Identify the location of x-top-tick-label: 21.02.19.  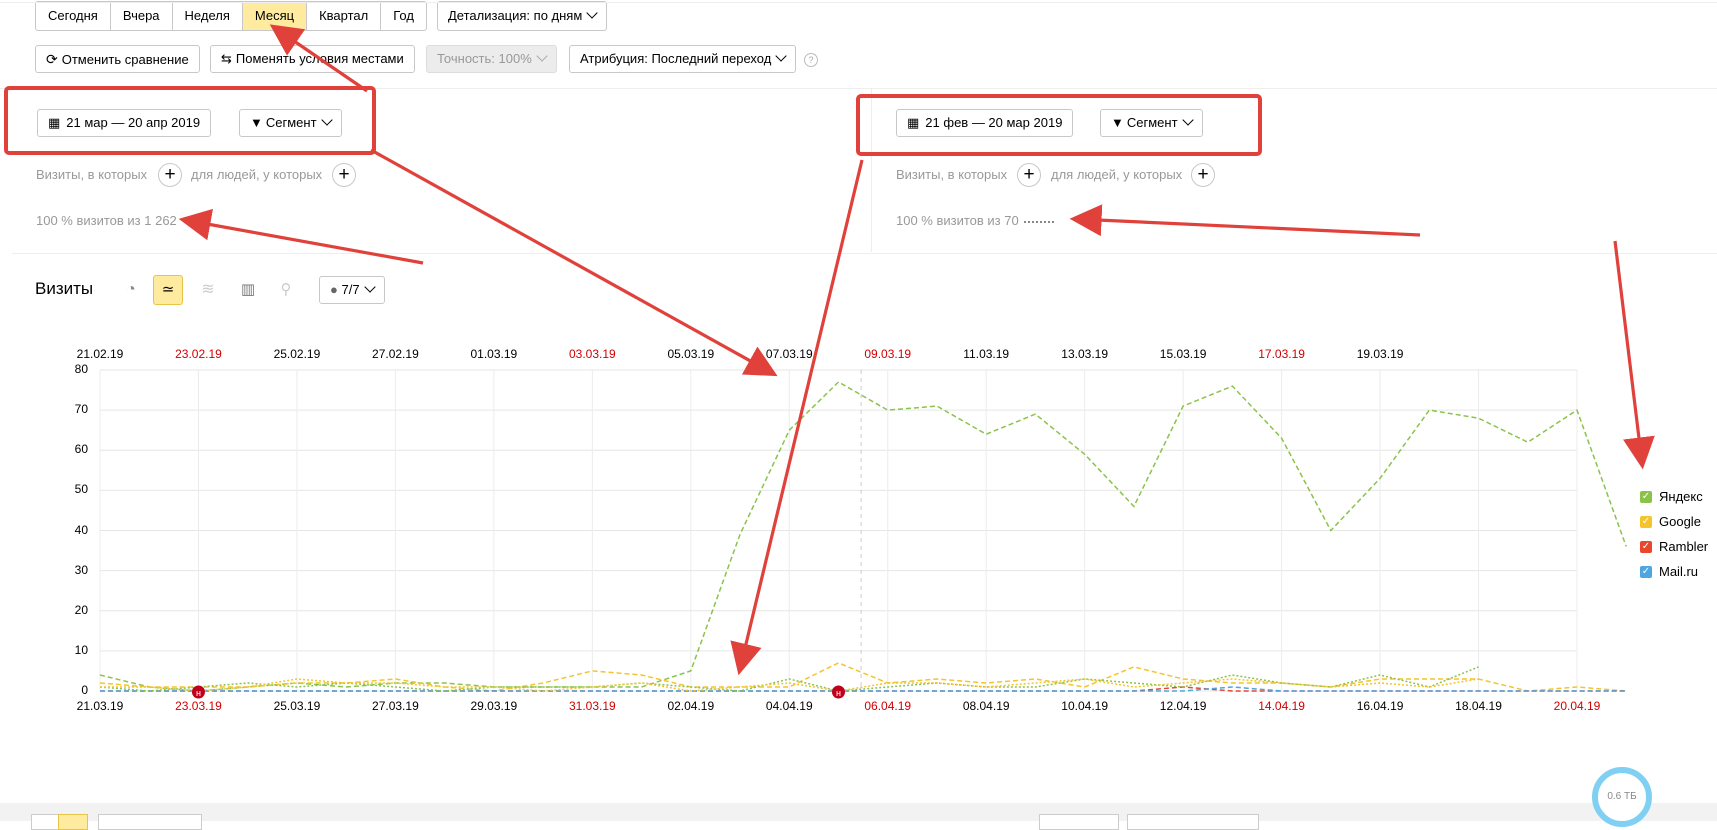
(100, 354).